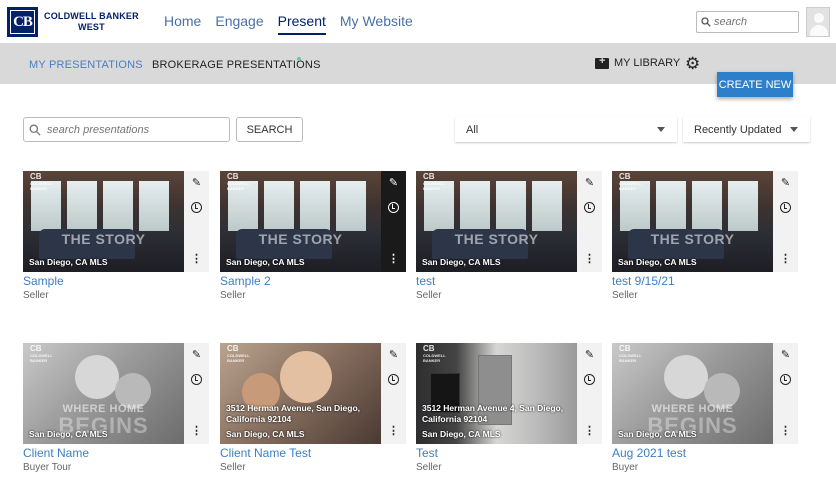 The width and height of the screenshot is (836, 491). Describe the element at coordinates (643, 281) in the screenshot. I see `presentation-title: test 9/15/21` at that location.